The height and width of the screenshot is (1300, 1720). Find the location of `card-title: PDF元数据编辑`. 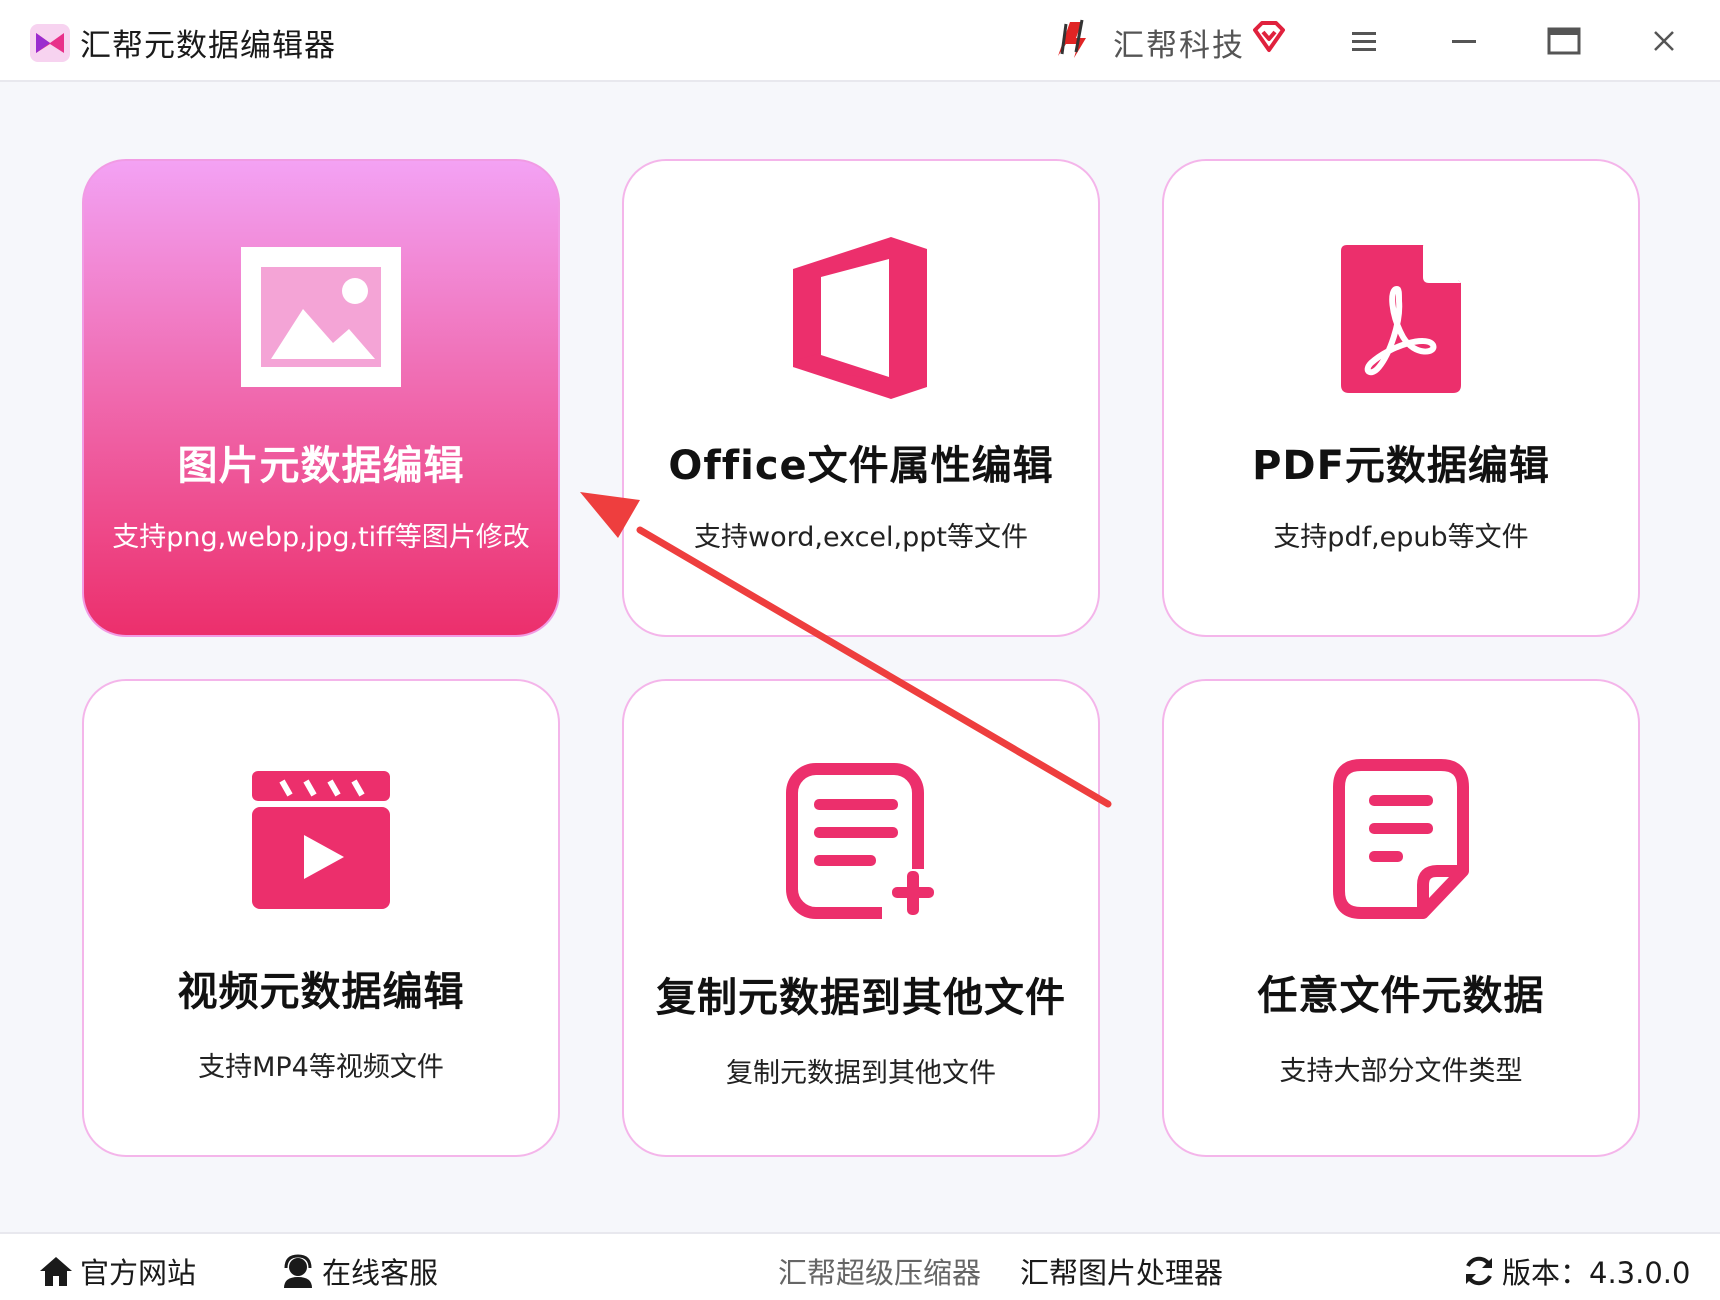

card-title: PDF元数据编辑 is located at coordinates (1401, 466).